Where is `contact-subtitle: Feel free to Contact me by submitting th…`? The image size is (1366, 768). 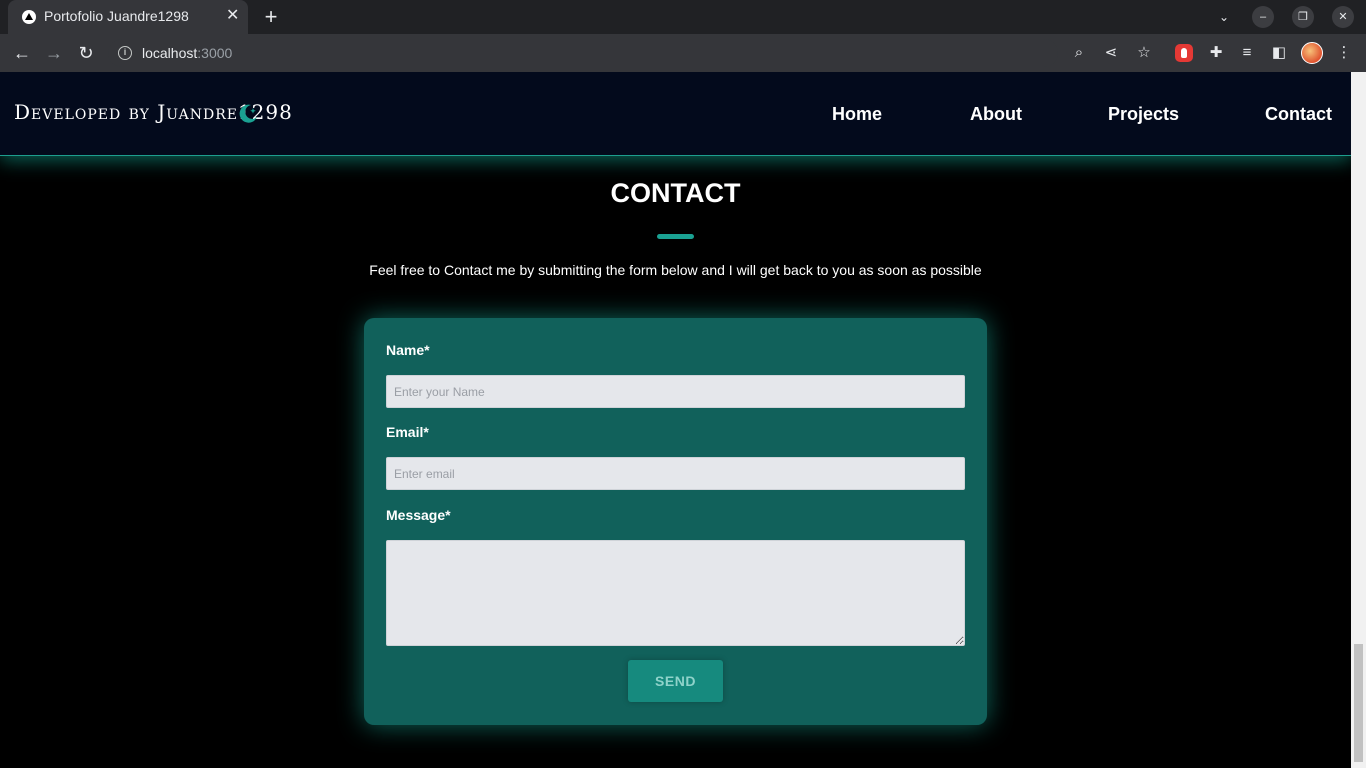
contact-subtitle: Feel free to Contact me by submitting th… is located at coordinates (675, 270).